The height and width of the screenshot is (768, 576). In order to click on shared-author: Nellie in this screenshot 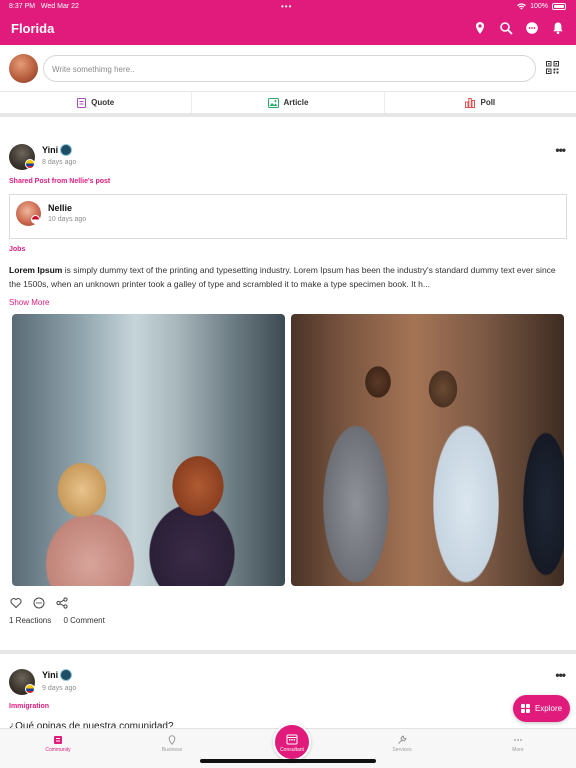, I will do `click(60, 208)`.